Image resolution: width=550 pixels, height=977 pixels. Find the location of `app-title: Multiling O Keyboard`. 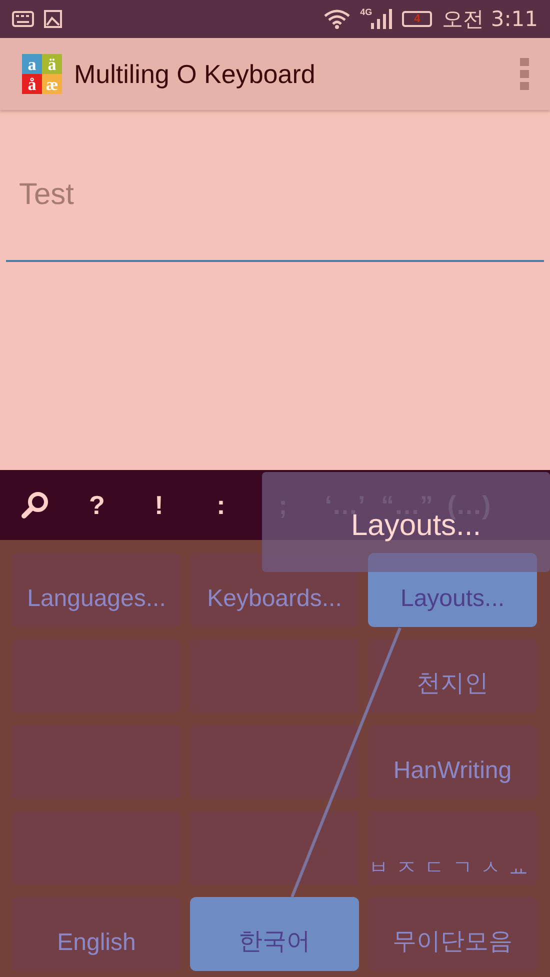

app-title: Multiling O Keyboard is located at coordinates (195, 74).